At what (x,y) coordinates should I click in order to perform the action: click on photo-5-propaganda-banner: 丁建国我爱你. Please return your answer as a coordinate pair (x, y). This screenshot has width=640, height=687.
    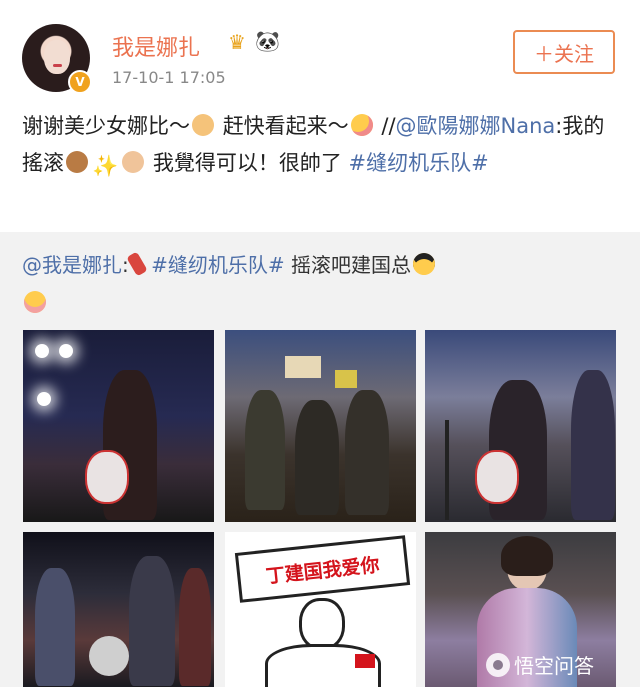
    Looking at the image, I should click on (320, 609).